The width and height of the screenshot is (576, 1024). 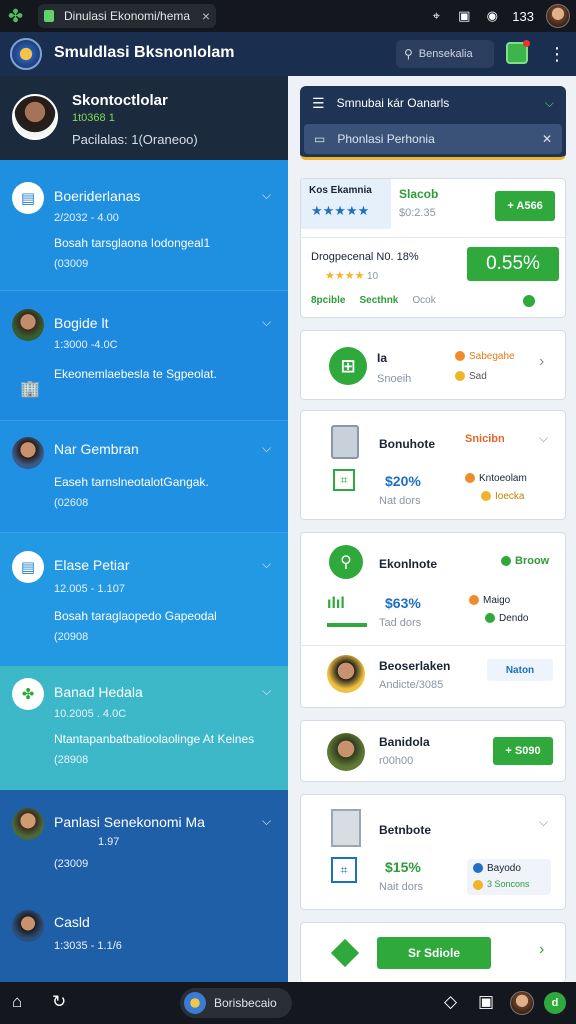 I want to click on product-card: Sr Sdiole ›, so click(x=433, y=952).